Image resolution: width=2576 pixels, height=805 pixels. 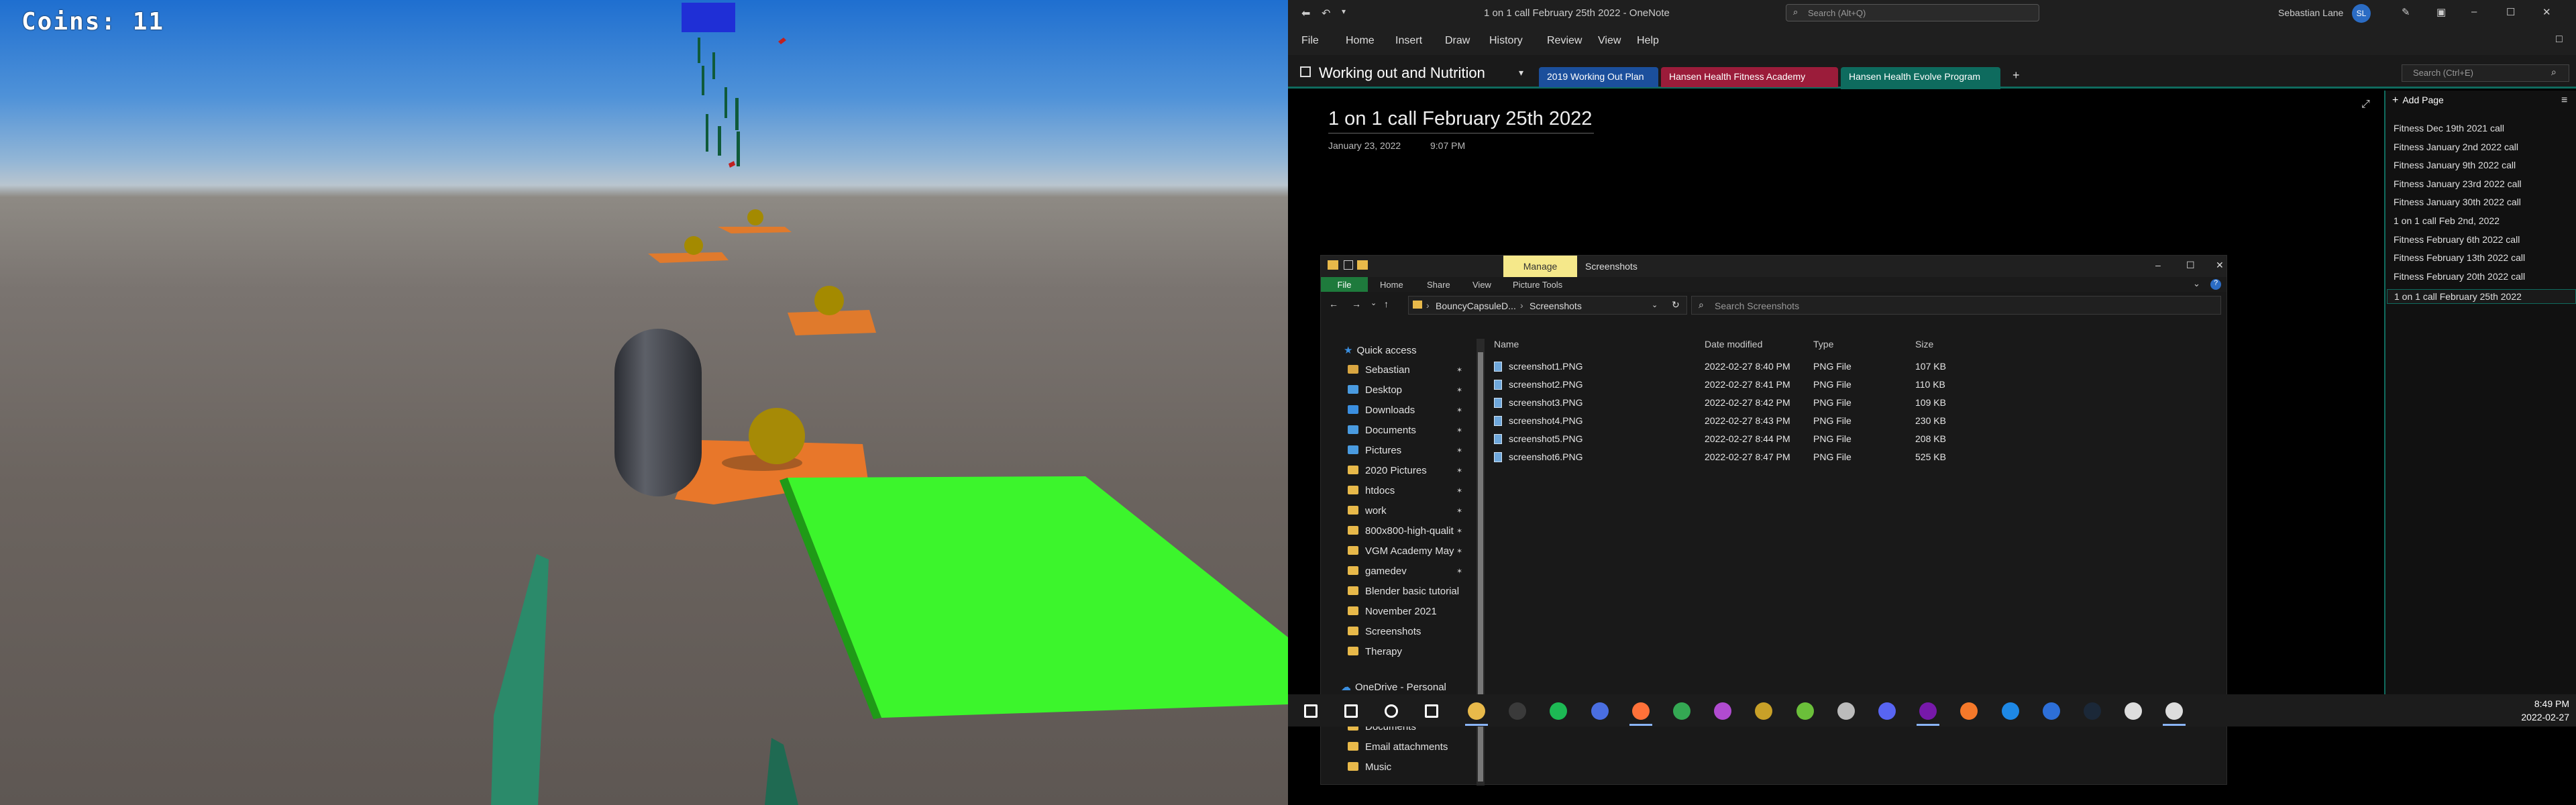 What do you see at coordinates (1374, 450) in the screenshot?
I see `nav-item-pictures: Pictures` at bounding box center [1374, 450].